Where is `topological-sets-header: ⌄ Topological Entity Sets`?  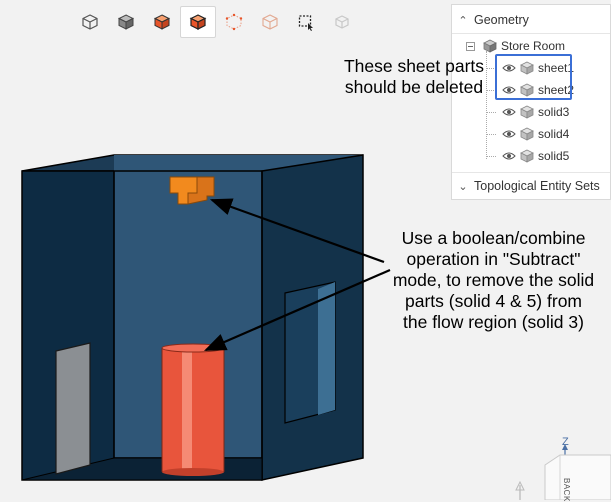
topological-sets-header: ⌄ Topological Entity Sets is located at coordinates (531, 186).